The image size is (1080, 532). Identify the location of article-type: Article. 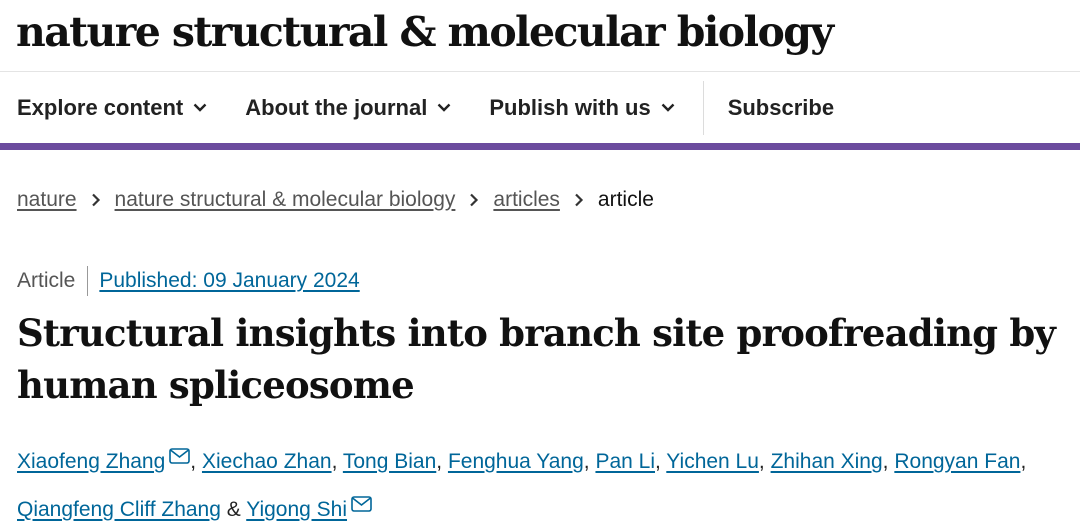
(46, 280).